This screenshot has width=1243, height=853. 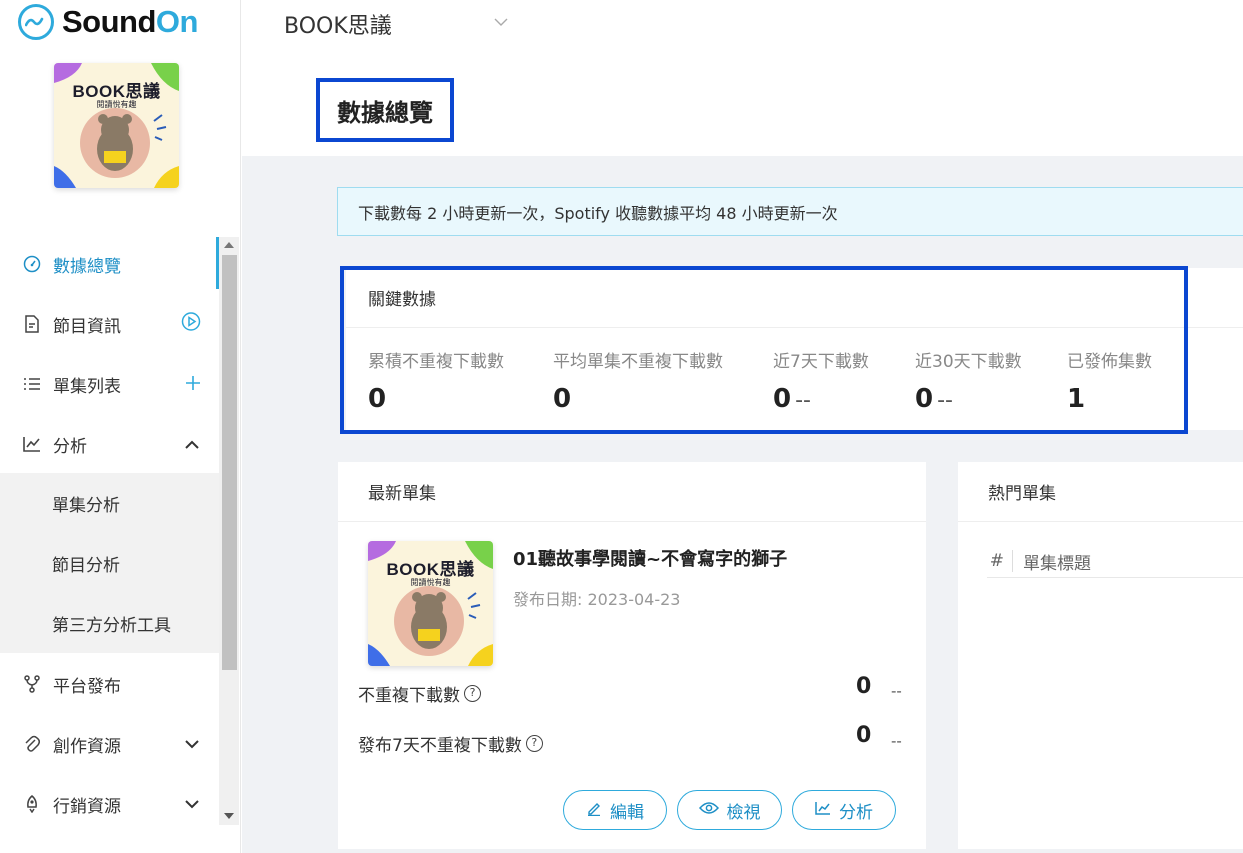 What do you see at coordinates (87, 266) in the screenshot?
I see `sidebar-item-label: 數據總覽` at bounding box center [87, 266].